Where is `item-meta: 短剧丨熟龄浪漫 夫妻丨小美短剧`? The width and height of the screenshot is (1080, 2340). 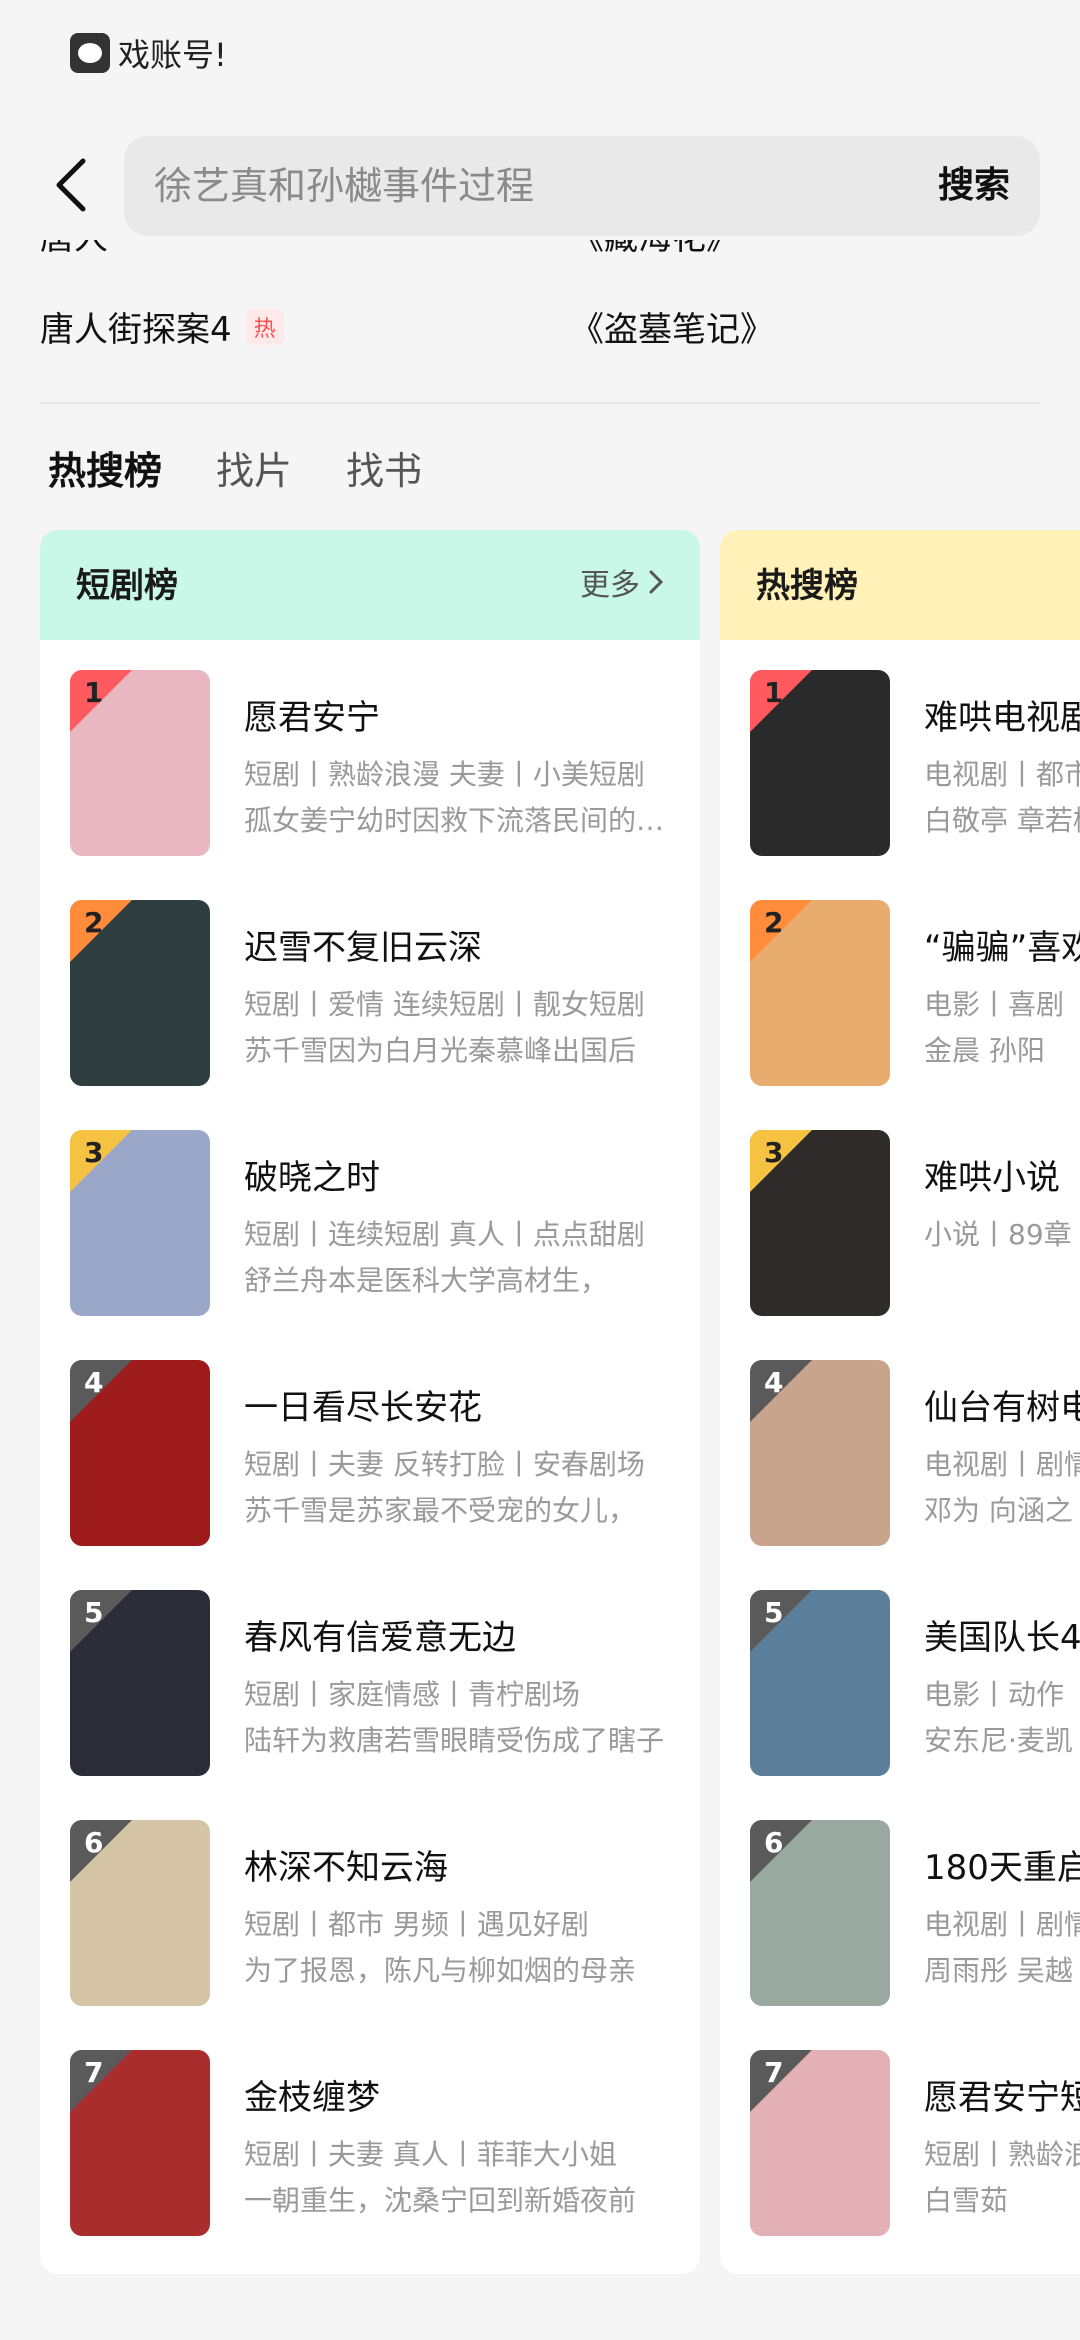 item-meta: 短剧丨熟龄浪漫 夫妻丨小美短剧 is located at coordinates (444, 774).